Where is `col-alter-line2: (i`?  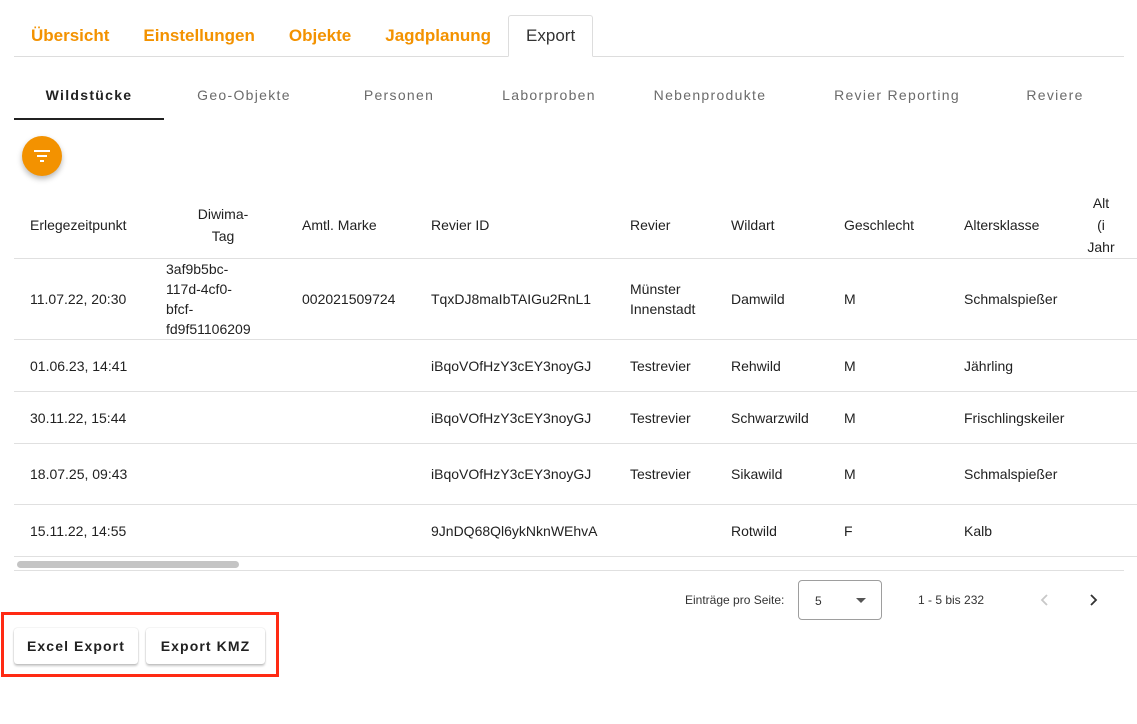
col-alter-line2: (i is located at coordinates (1101, 225).